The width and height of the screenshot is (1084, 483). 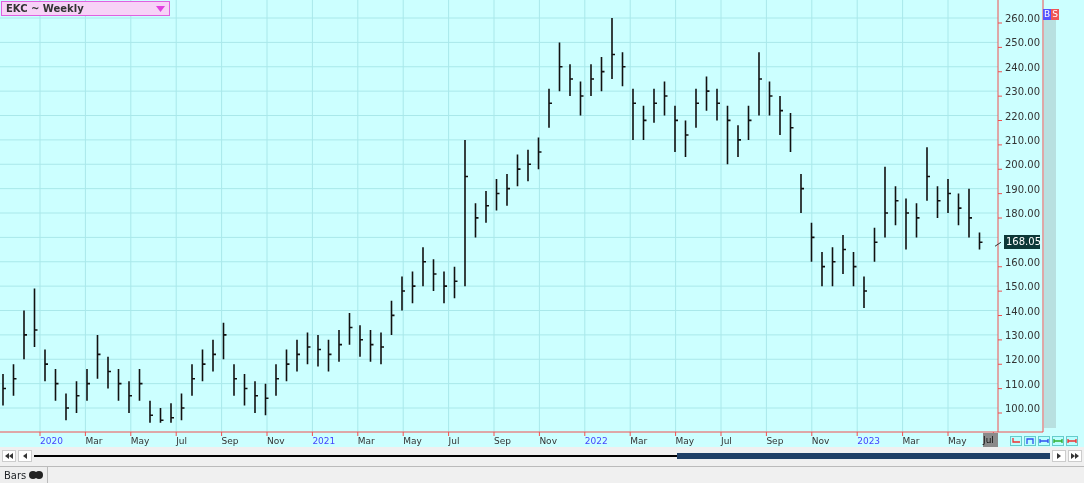 What do you see at coordinates (1022, 311) in the screenshot?
I see `price-label: 140.00` at bounding box center [1022, 311].